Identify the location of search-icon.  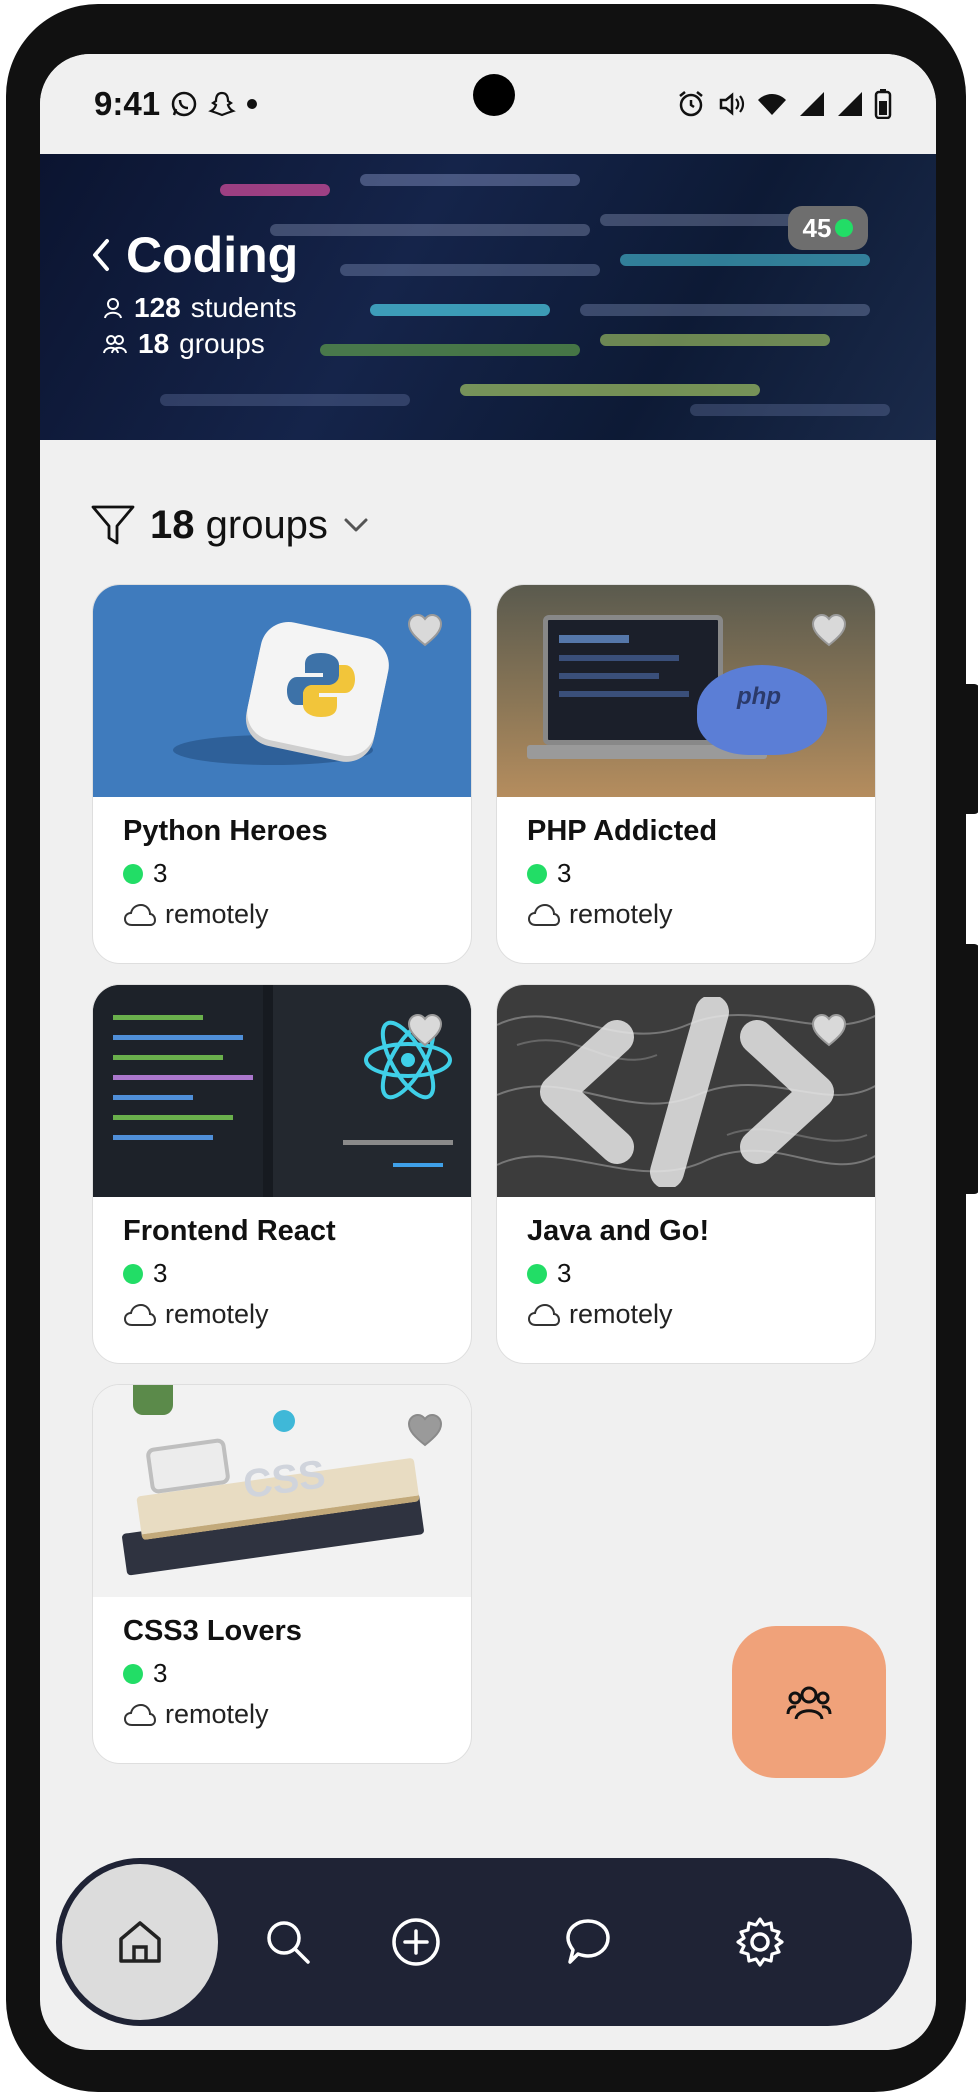
(288, 1942).